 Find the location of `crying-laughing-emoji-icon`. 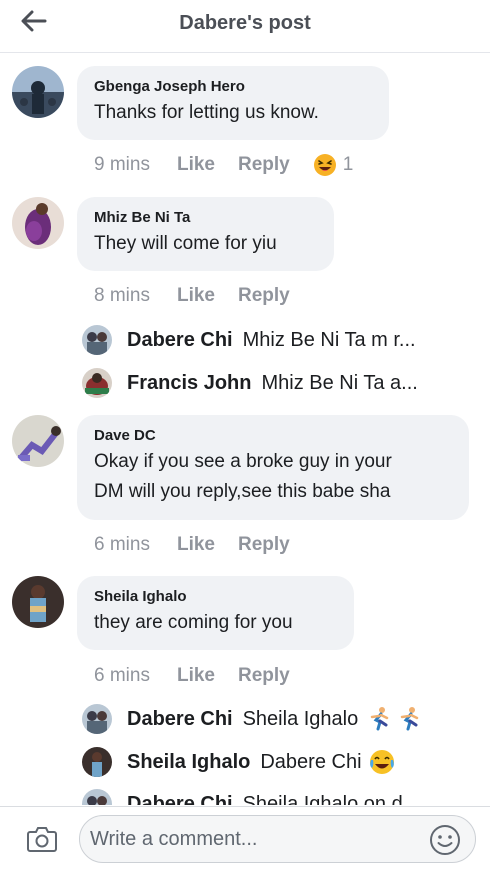

crying-laughing-emoji-icon is located at coordinates (381, 762).